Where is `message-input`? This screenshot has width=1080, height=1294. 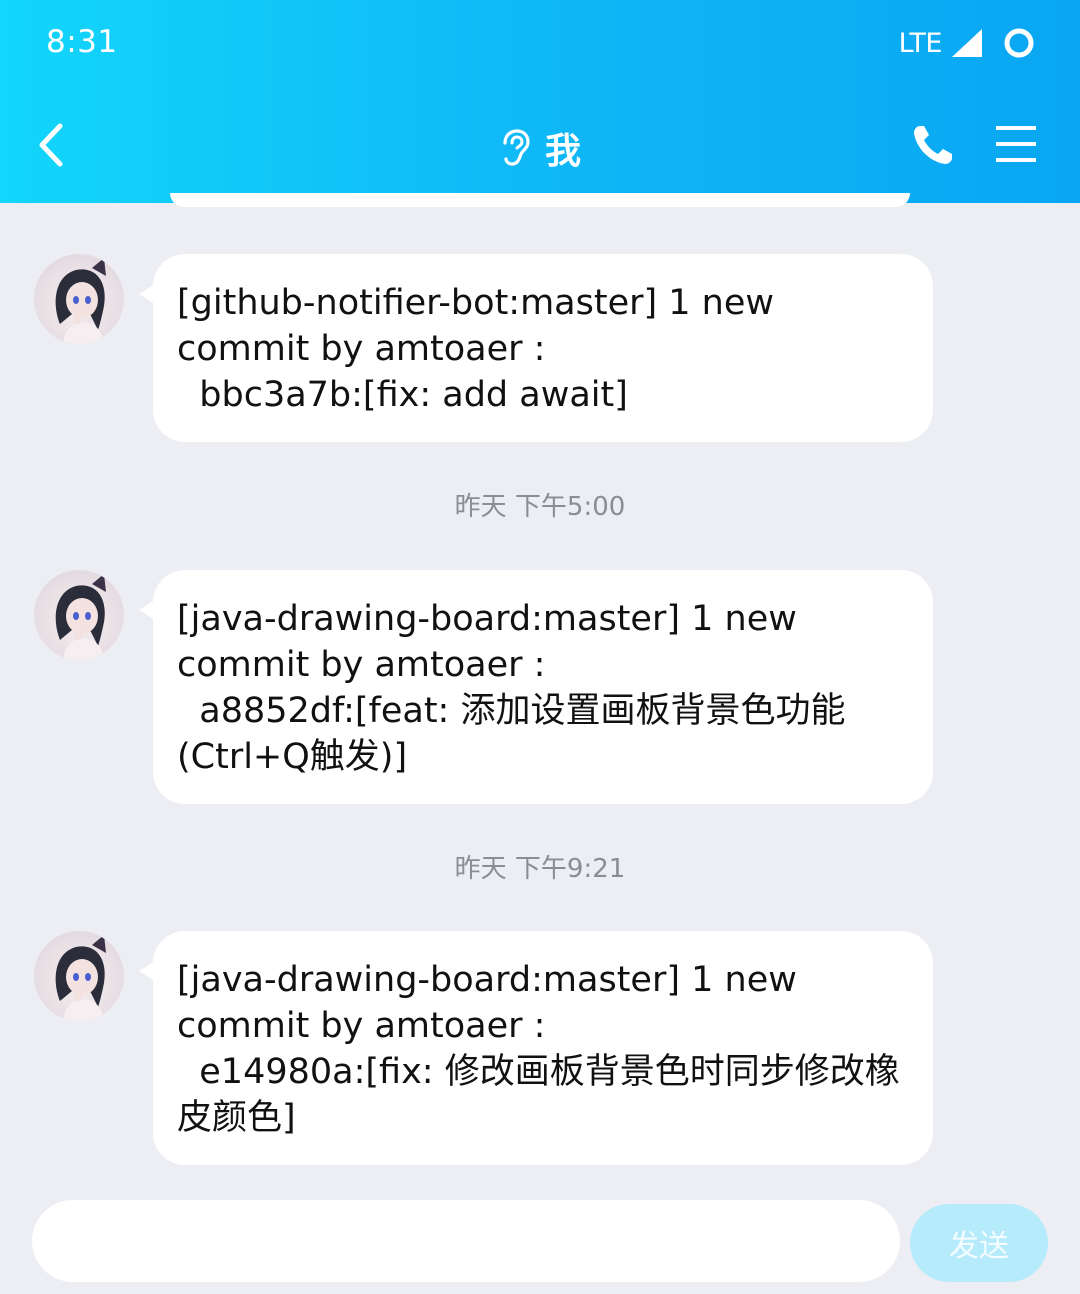 message-input is located at coordinates (466, 1241).